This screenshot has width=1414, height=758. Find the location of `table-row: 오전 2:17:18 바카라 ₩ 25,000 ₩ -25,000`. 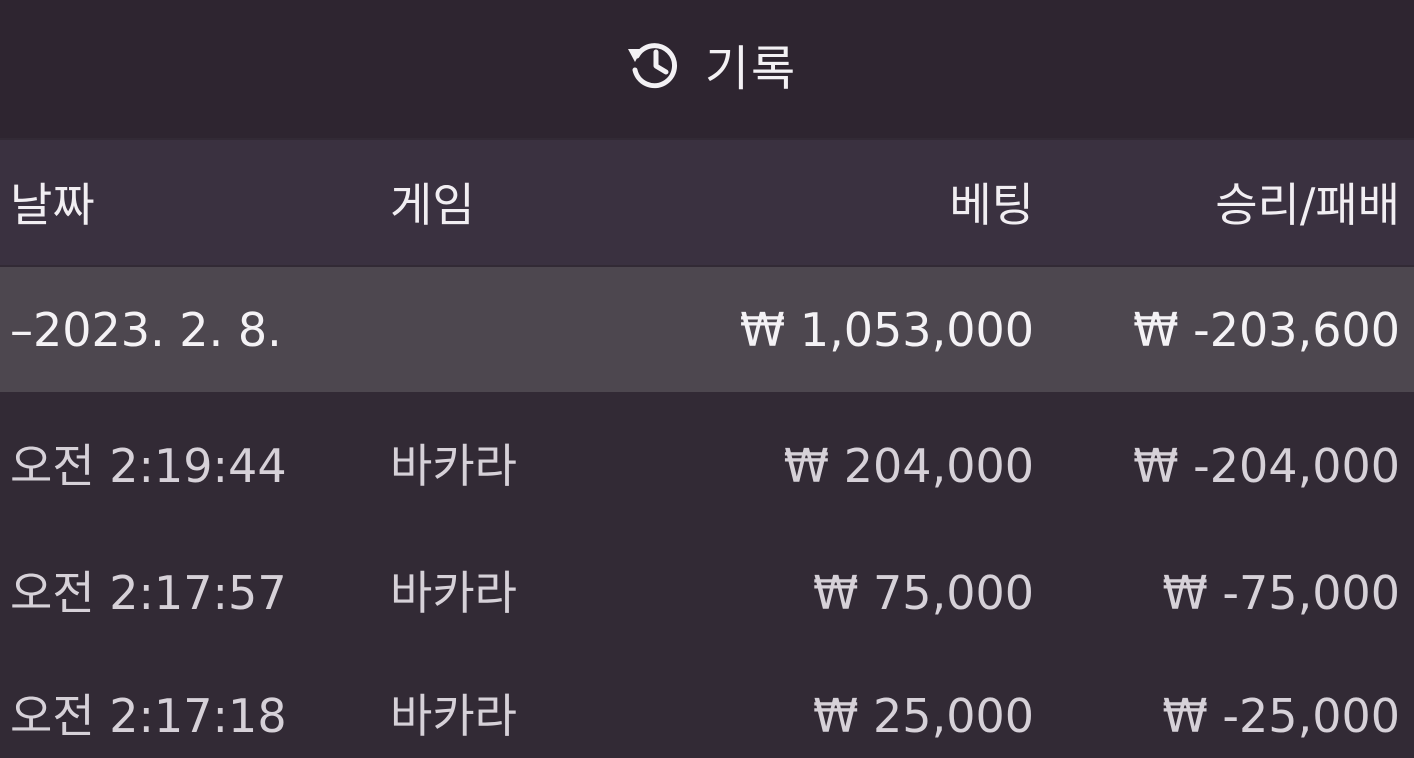

table-row: 오전 2:17:18 바카라 ₩ 25,000 ₩ -25,000 is located at coordinates (707, 705).